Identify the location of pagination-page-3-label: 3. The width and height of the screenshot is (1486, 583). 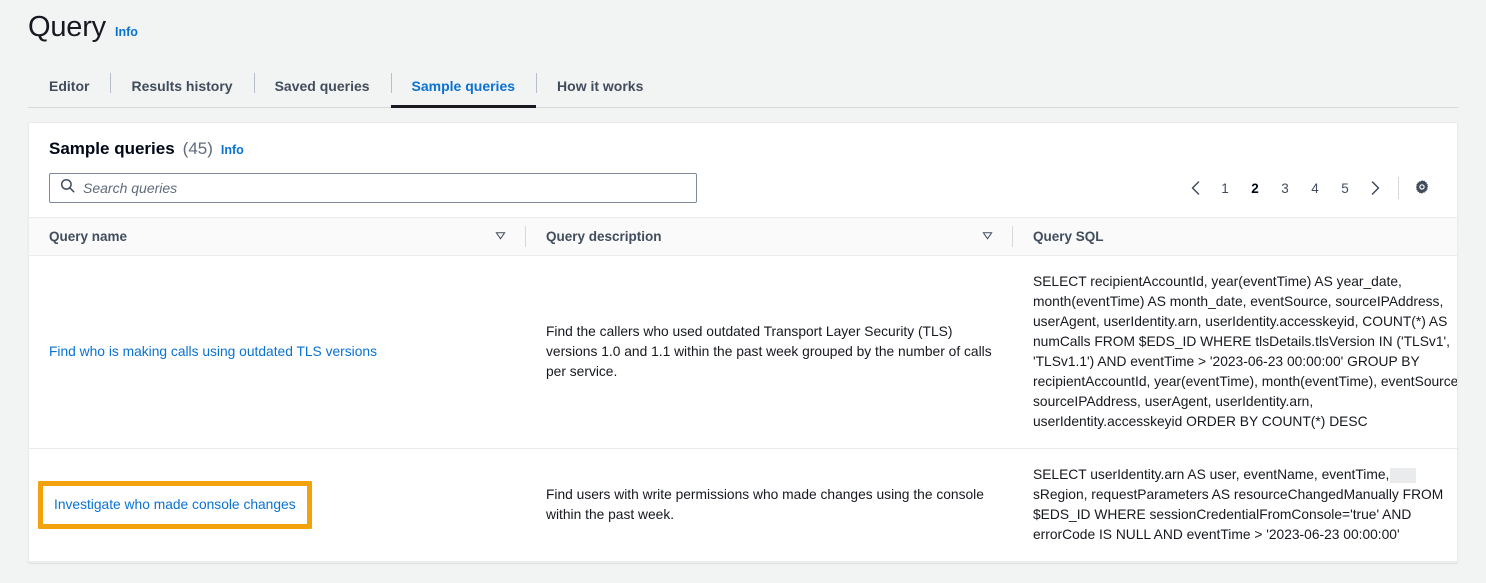
(1285, 188).